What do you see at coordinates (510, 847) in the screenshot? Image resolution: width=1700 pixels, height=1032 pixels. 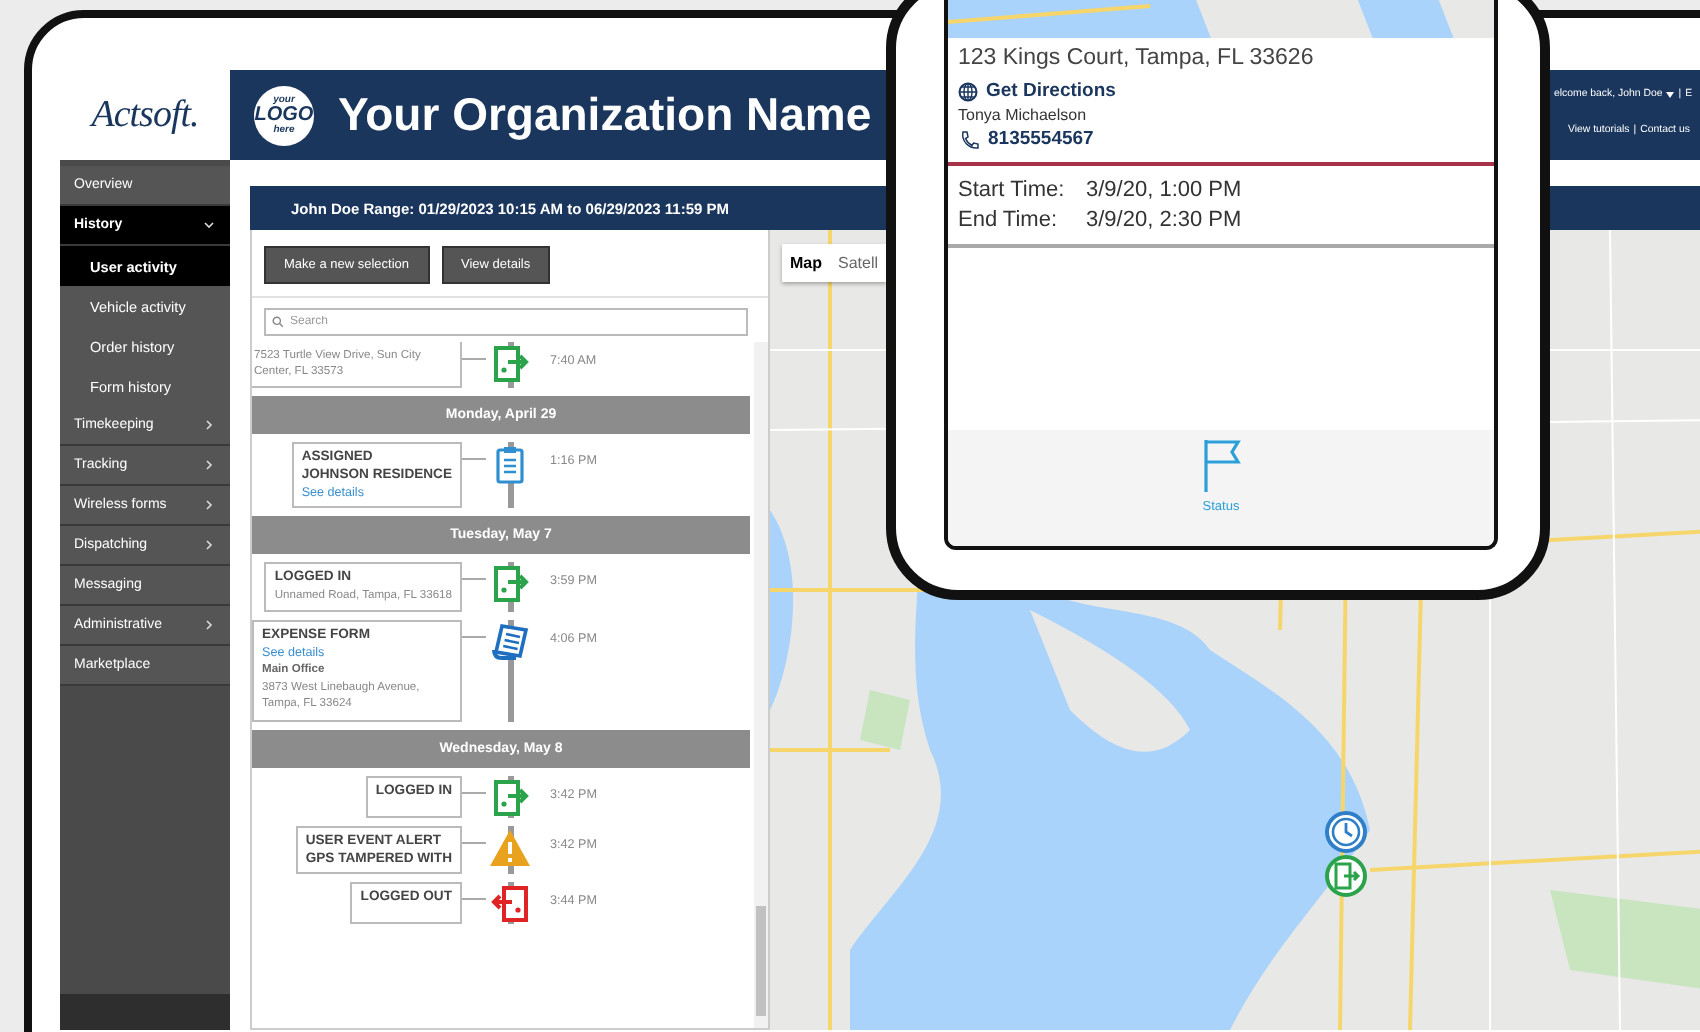 I see `warning-icon` at bounding box center [510, 847].